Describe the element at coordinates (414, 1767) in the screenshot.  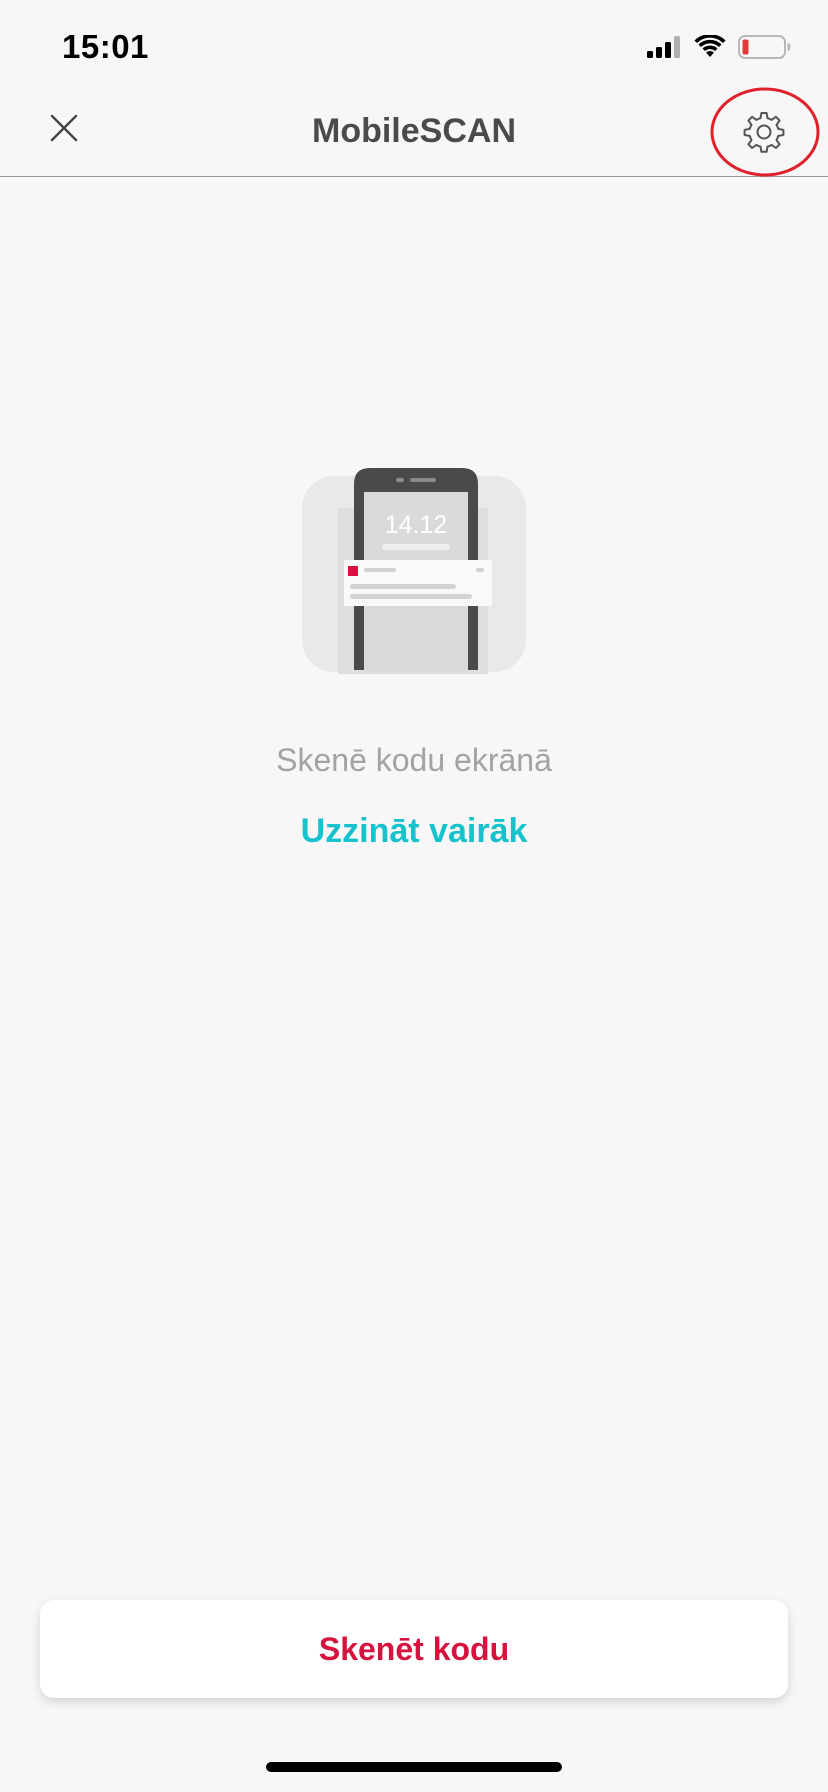
I see `home-indicator` at that location.